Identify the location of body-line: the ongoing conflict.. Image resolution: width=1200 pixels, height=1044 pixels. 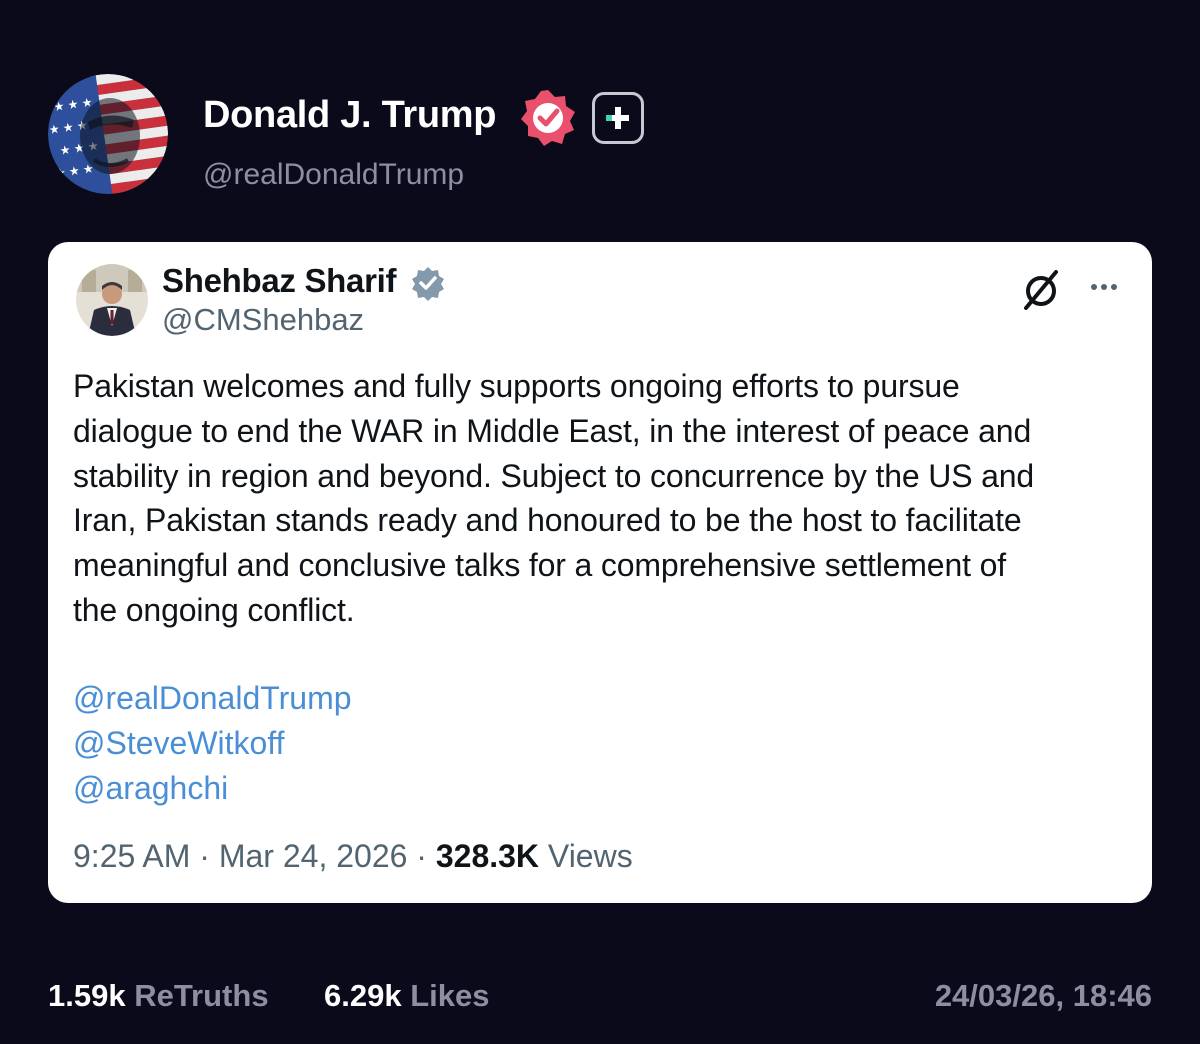
(214, 609).